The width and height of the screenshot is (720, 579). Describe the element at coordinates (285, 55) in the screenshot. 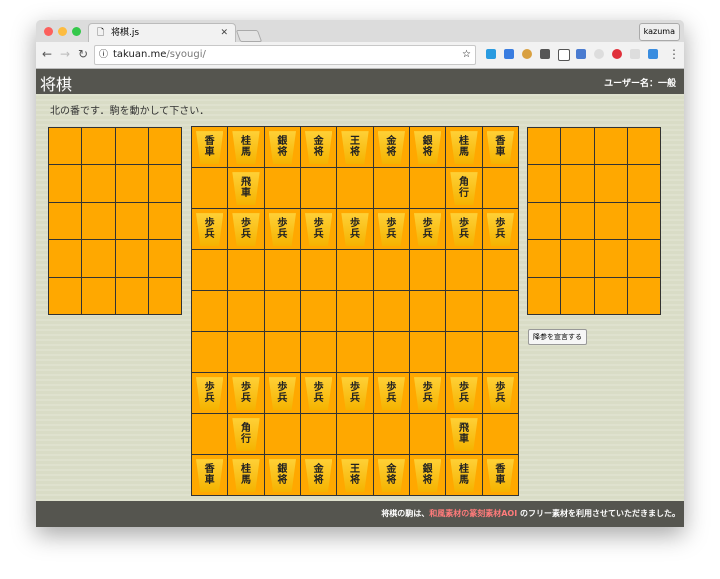

I see `address-bar: ⓘ takuan.me/syougi/ ☆` at that location.